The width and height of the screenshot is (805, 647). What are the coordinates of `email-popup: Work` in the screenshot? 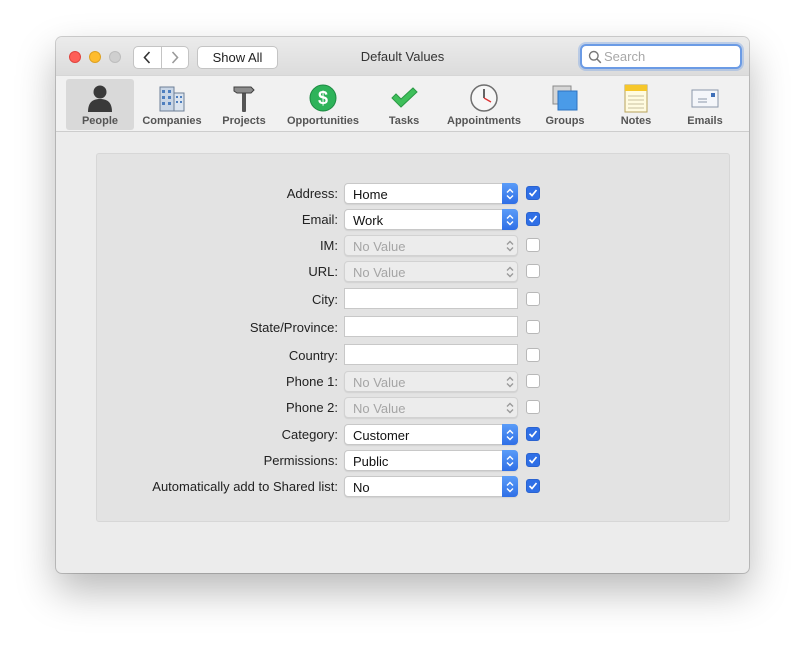 It's located at (431, 219).